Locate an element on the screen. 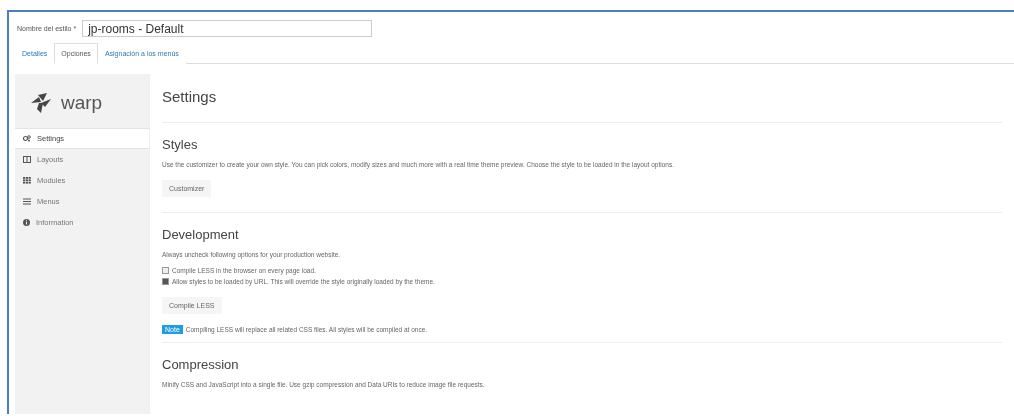 The image size is (1014, 416). gears-icon is located at coordinates (27, 138).